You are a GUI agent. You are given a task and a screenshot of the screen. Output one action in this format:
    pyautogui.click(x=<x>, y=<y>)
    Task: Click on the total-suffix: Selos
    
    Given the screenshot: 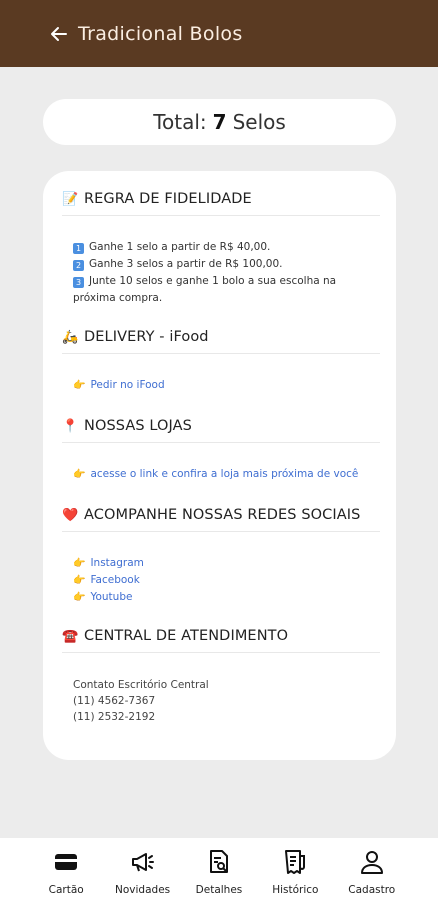 What is the action you would take?
    pyautogui.click(x=259, y=122)
    